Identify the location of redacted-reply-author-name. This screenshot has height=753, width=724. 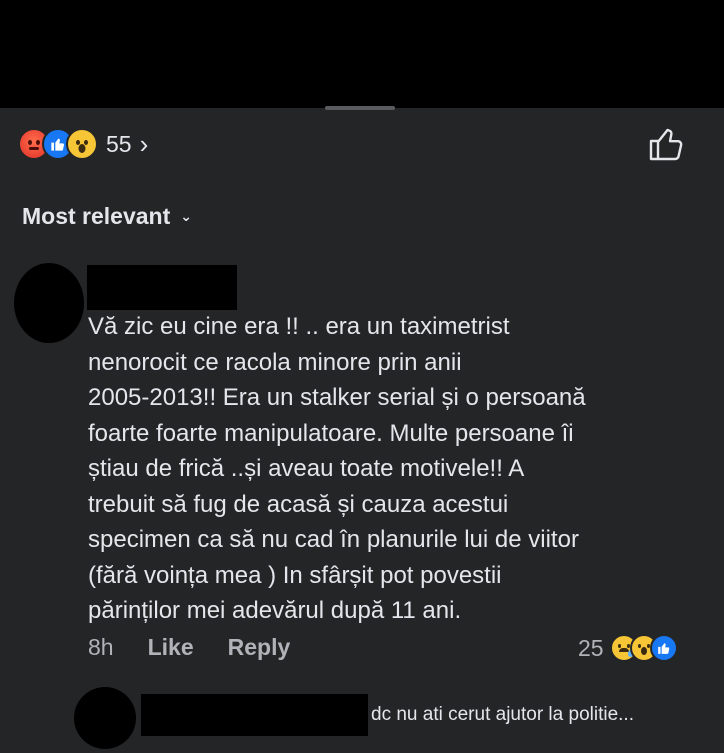
(254, 715).